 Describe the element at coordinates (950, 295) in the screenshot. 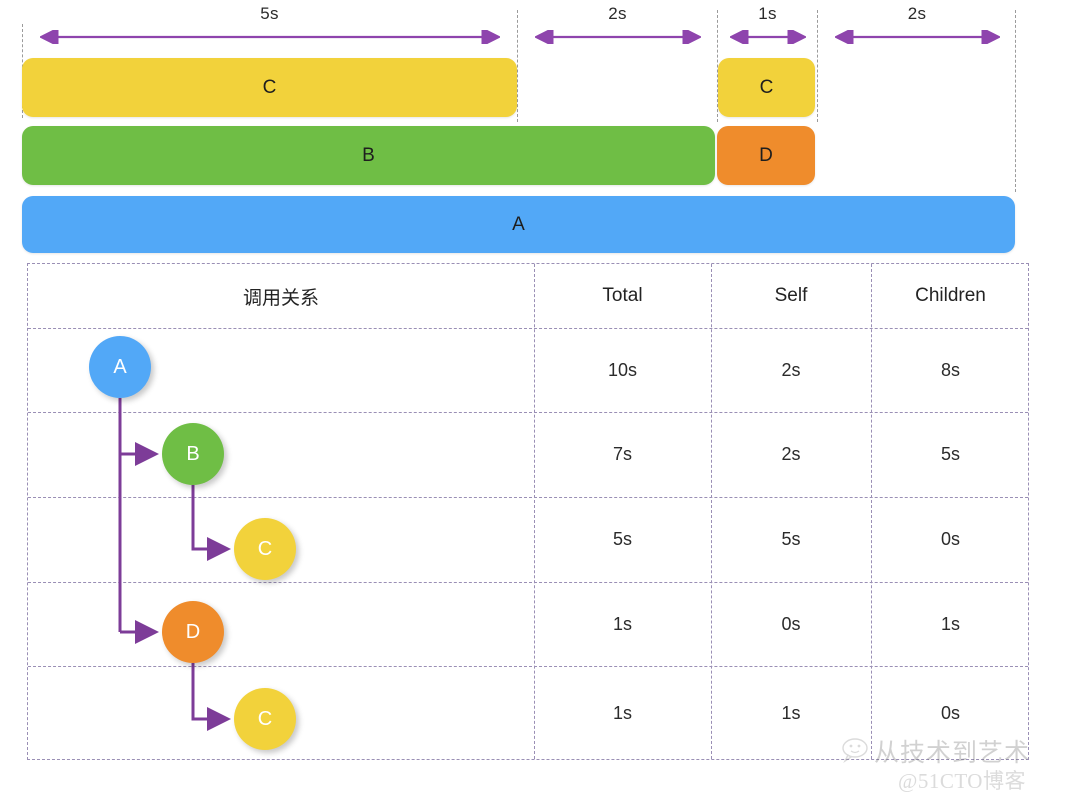

I see `table-header-children: Children` at that location.